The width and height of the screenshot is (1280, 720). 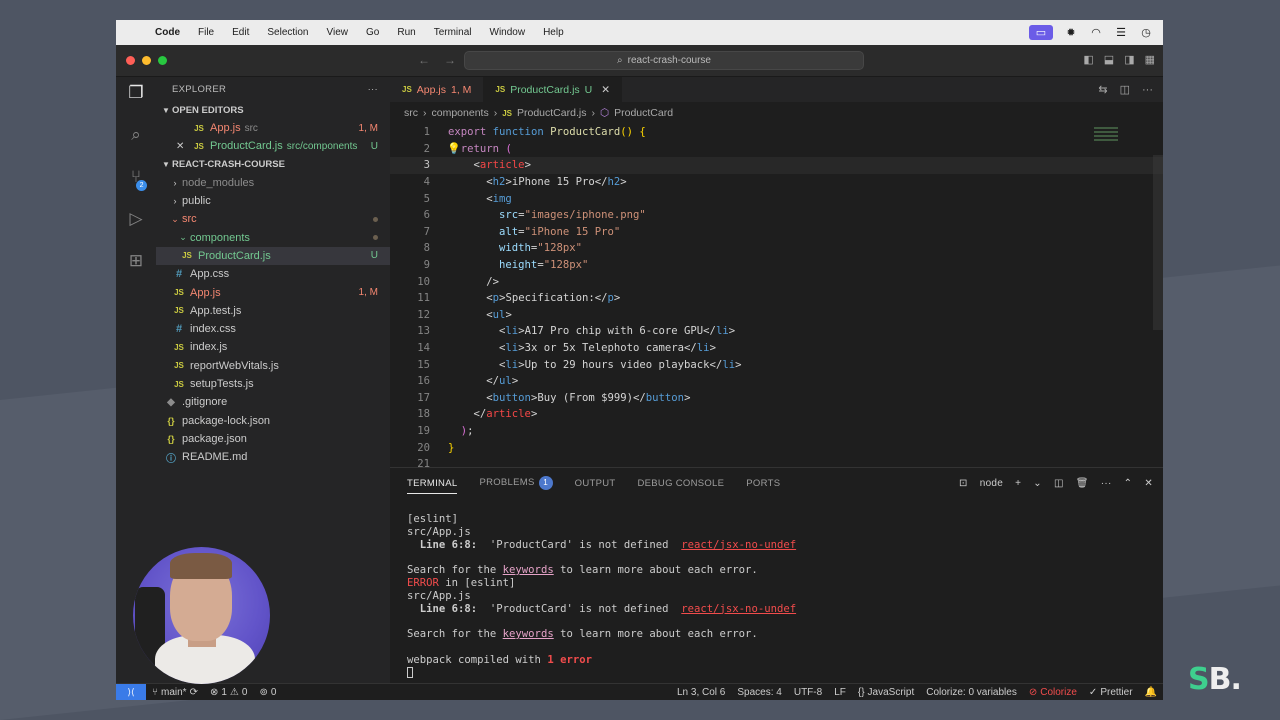 I want to click on tree-item-report-web-vitals: JS reportWebVitals.js, so click(x=273, y=366).